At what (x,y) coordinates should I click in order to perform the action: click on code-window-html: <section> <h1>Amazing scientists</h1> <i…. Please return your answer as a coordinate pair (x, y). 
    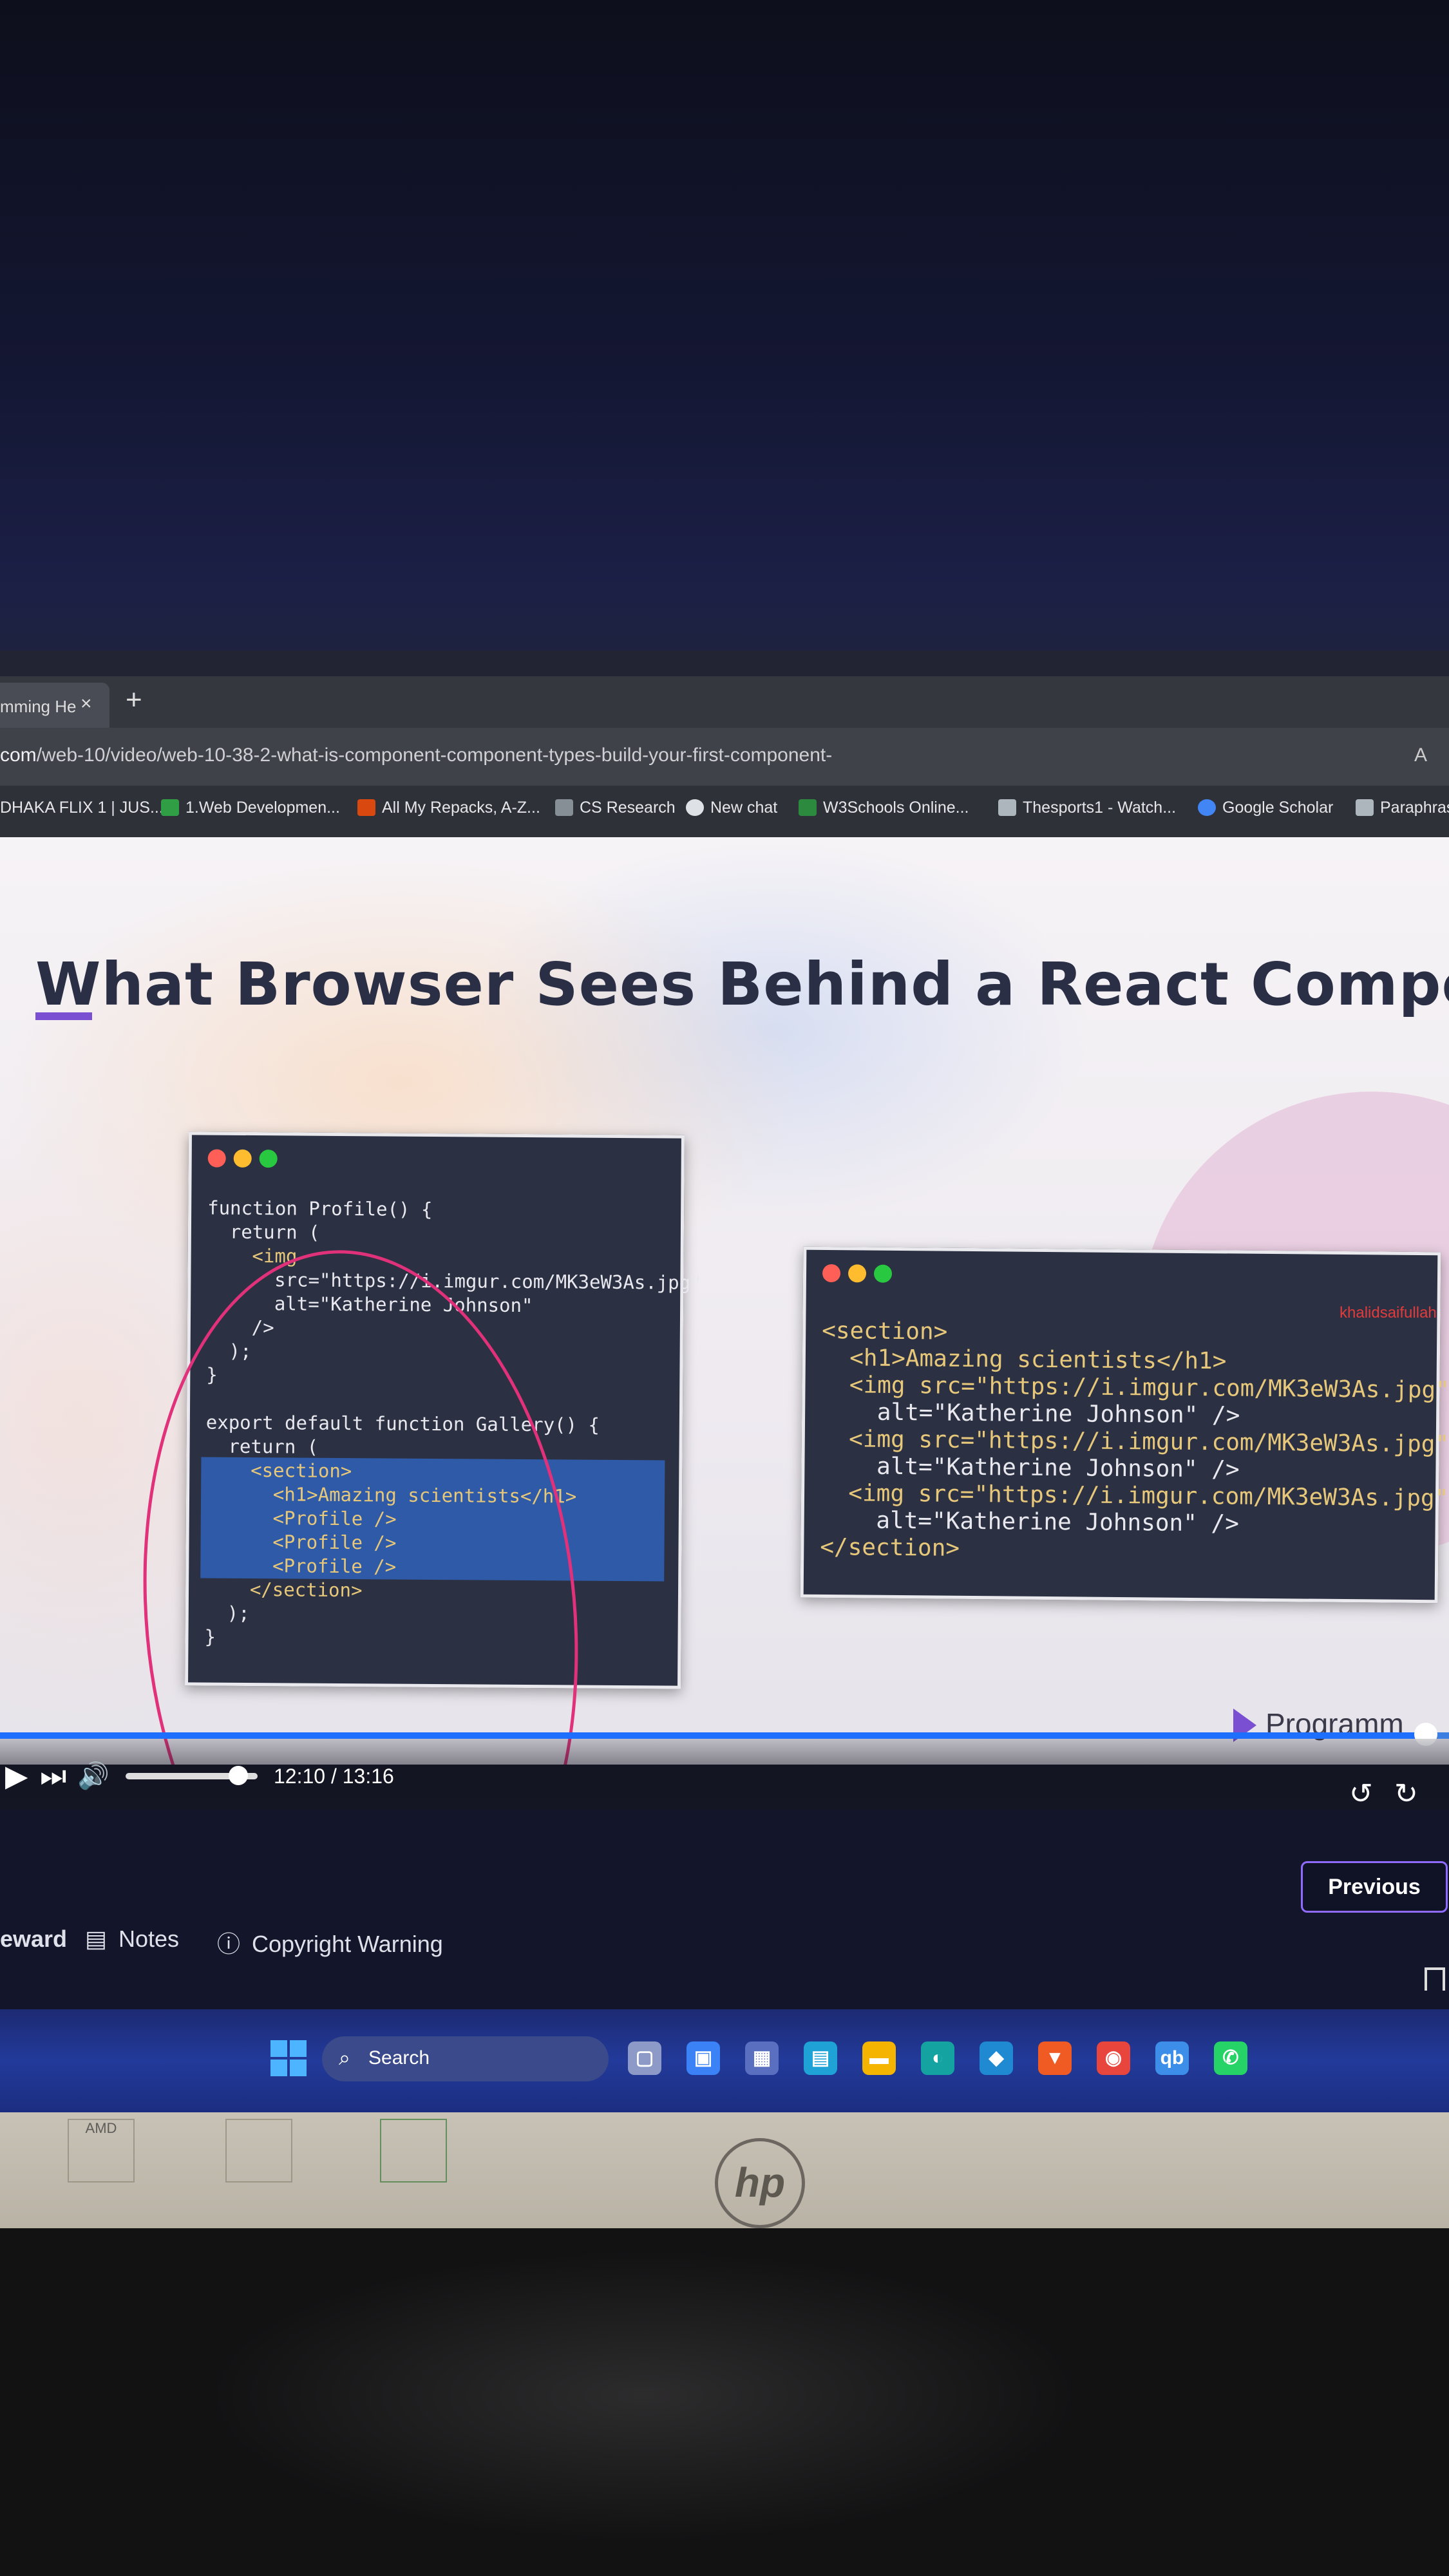
    Looking at the image, I should click on (1125, 1425).